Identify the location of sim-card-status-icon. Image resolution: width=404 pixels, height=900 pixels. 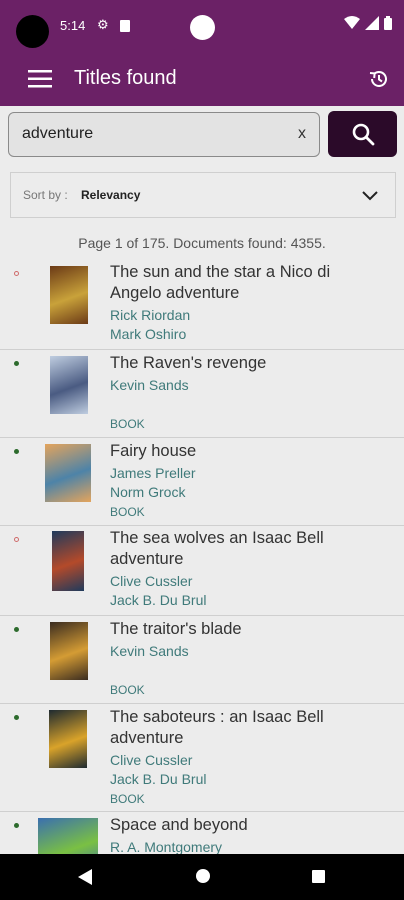
(125, 26).